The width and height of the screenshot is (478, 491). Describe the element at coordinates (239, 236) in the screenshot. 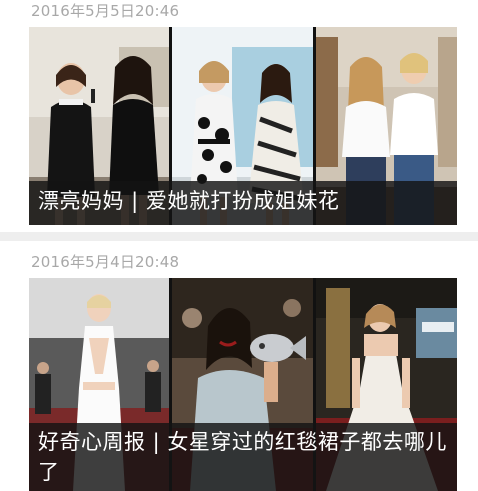

I see `feed-divider` at that location.